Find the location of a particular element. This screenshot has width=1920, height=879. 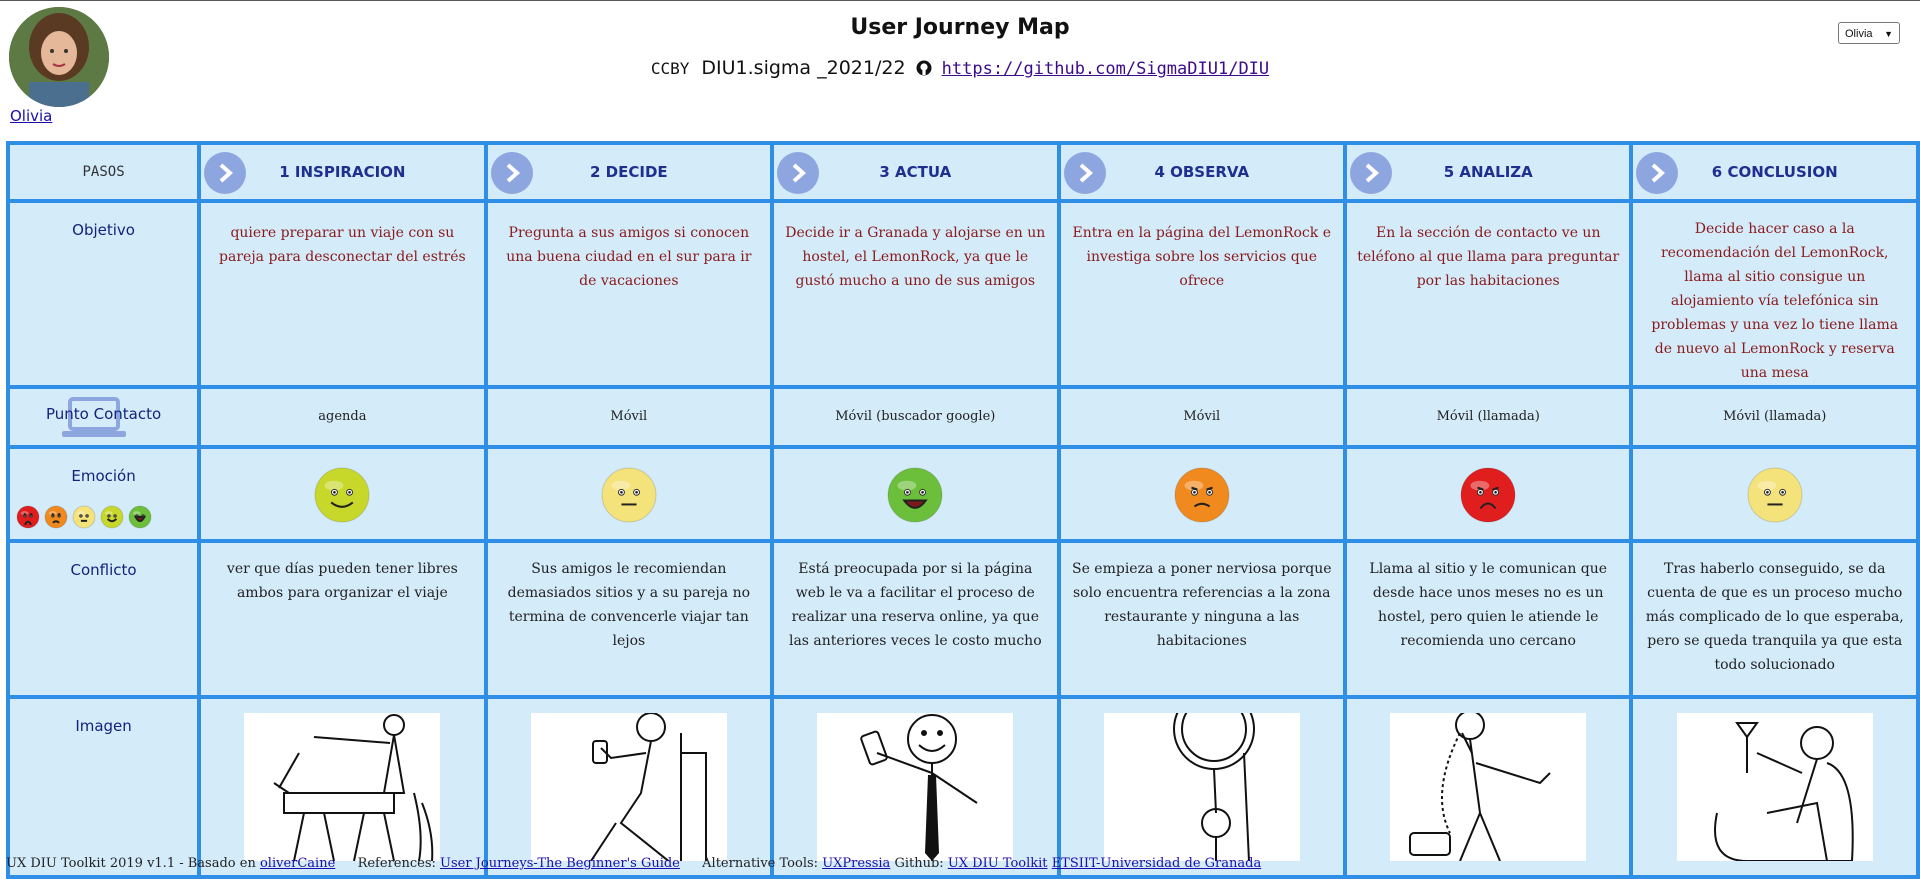

step-header-6: 6 CONCLUSION is located at coordinates (1774, 172).